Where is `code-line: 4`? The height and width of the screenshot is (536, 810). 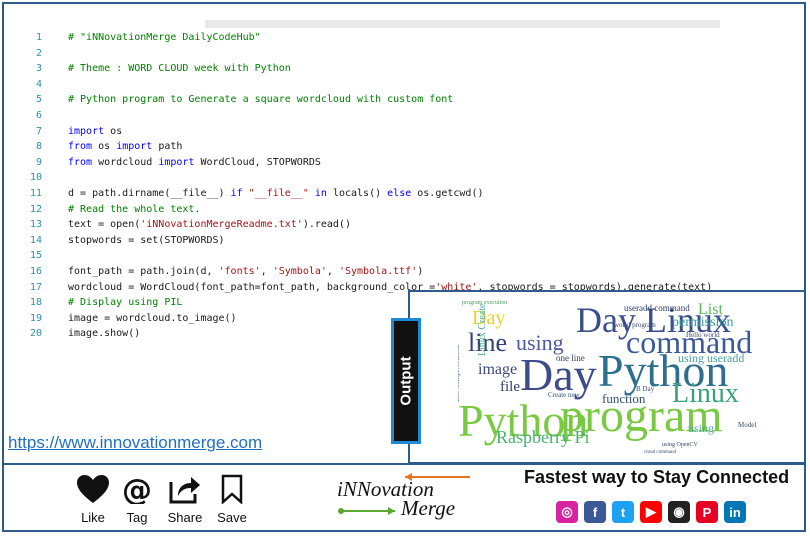 code-line: 4 is located at coordinates (367, 85).